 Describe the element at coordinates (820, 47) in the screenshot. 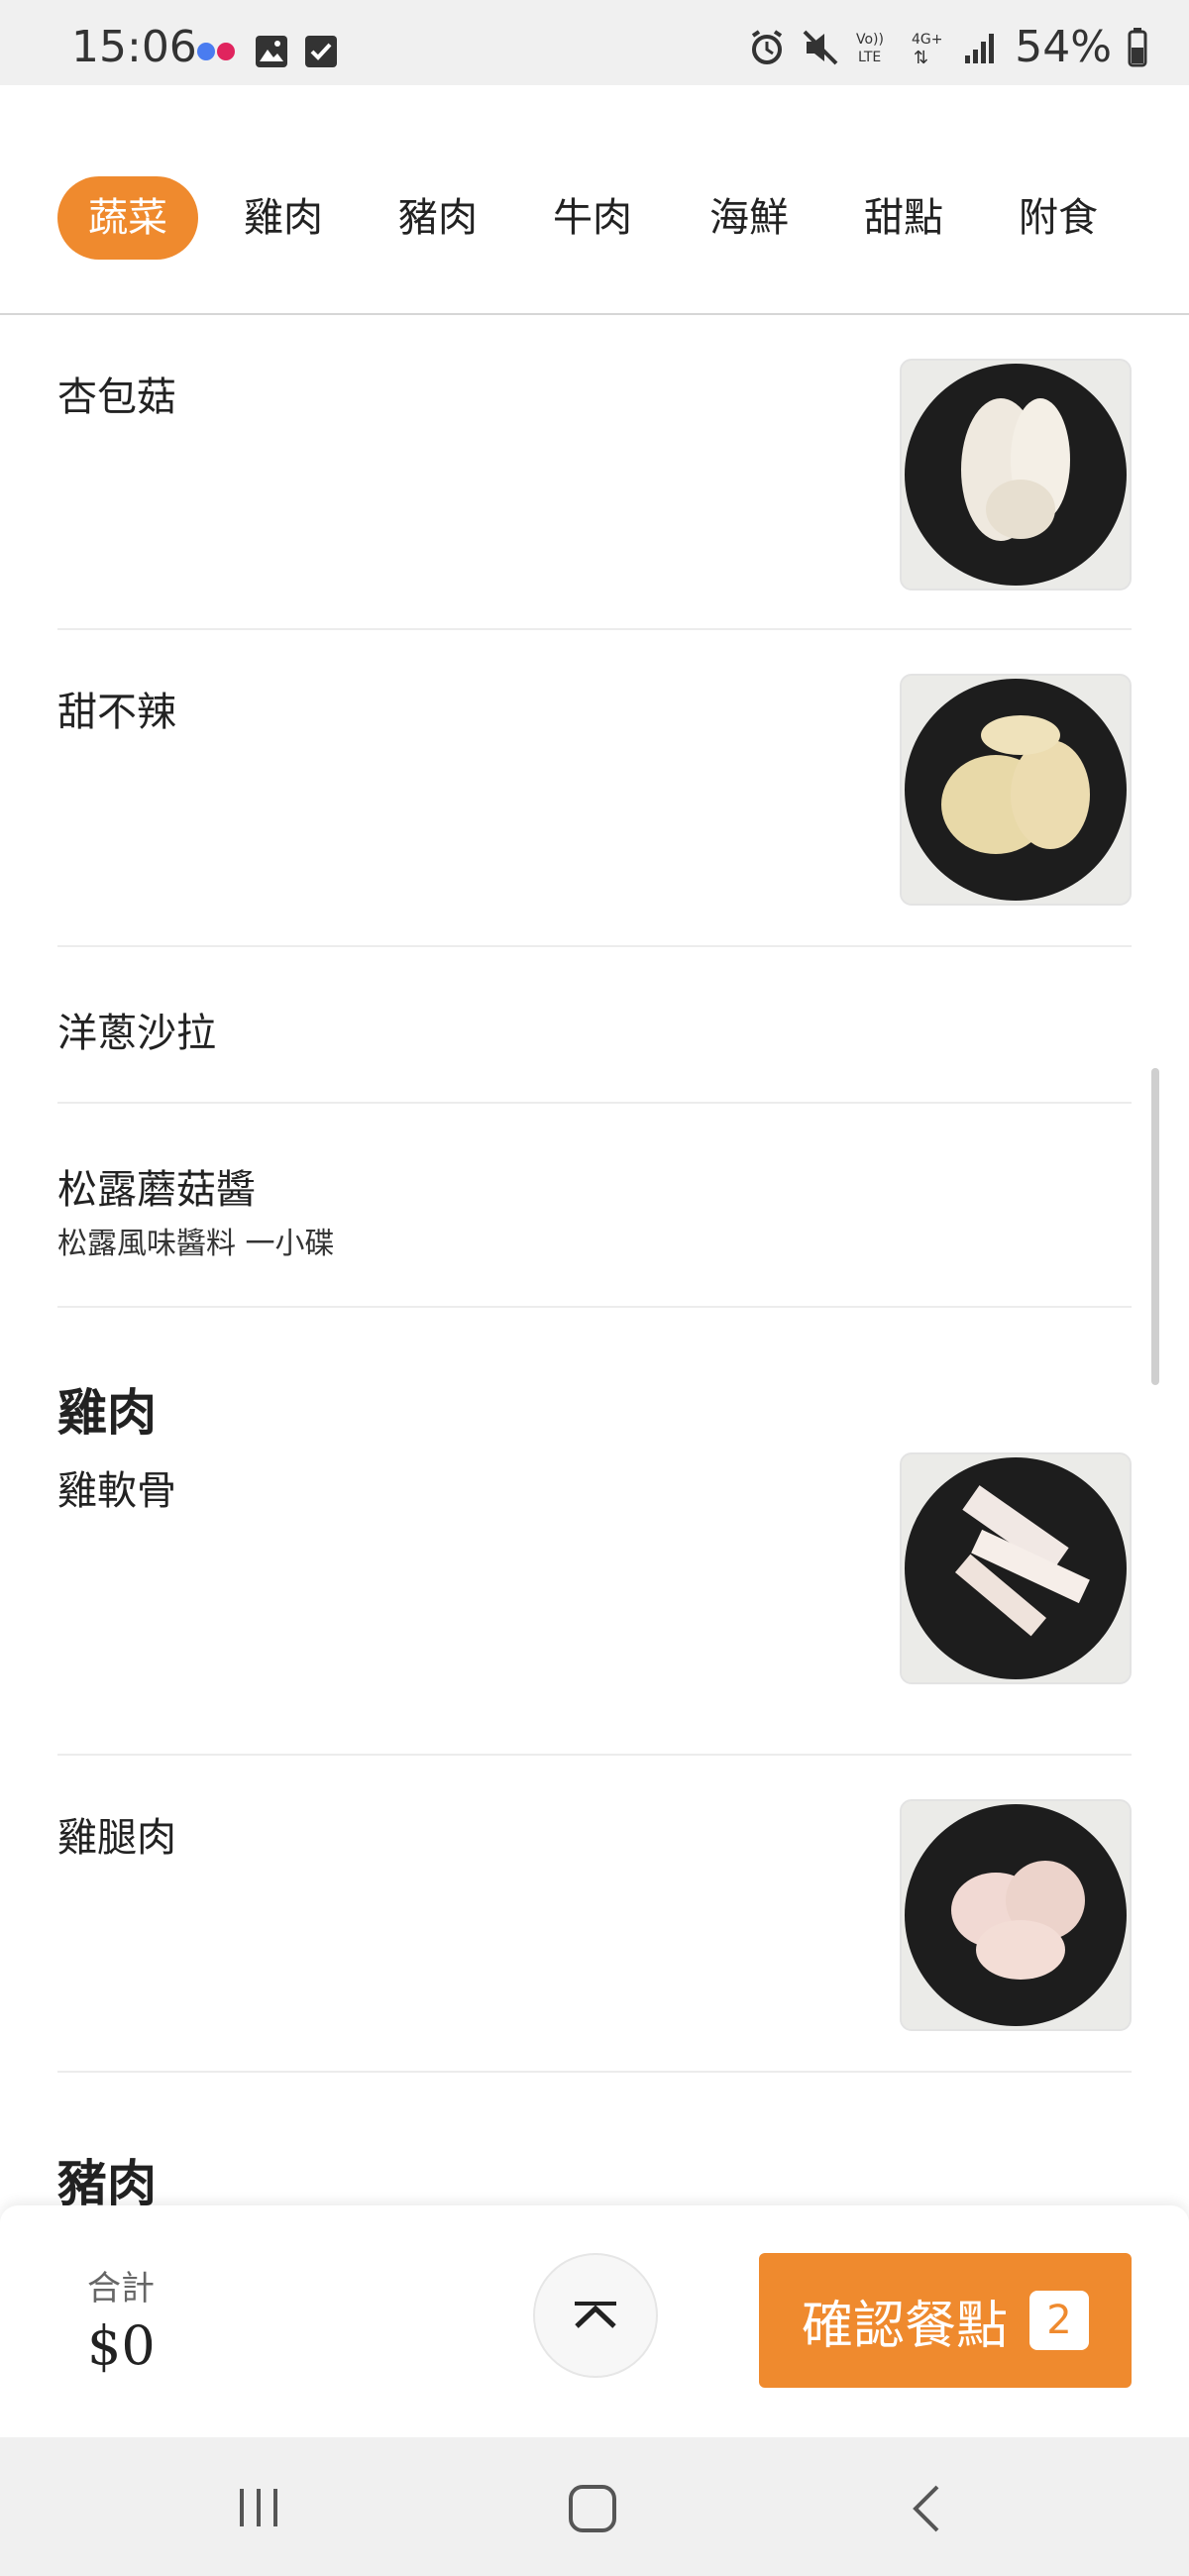

I see `mute-icon` at that location.